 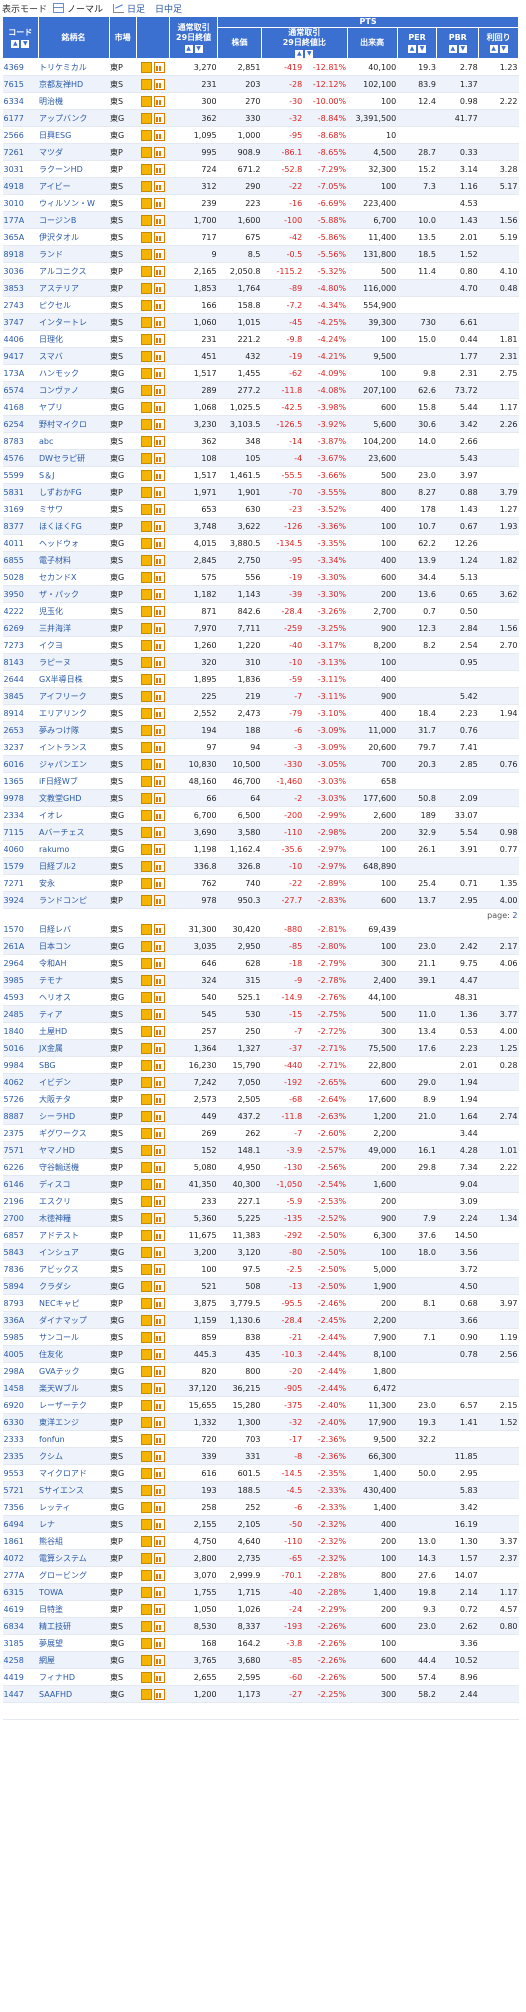 I want to click on stock-code: 1365, so click(x=20, y=781).